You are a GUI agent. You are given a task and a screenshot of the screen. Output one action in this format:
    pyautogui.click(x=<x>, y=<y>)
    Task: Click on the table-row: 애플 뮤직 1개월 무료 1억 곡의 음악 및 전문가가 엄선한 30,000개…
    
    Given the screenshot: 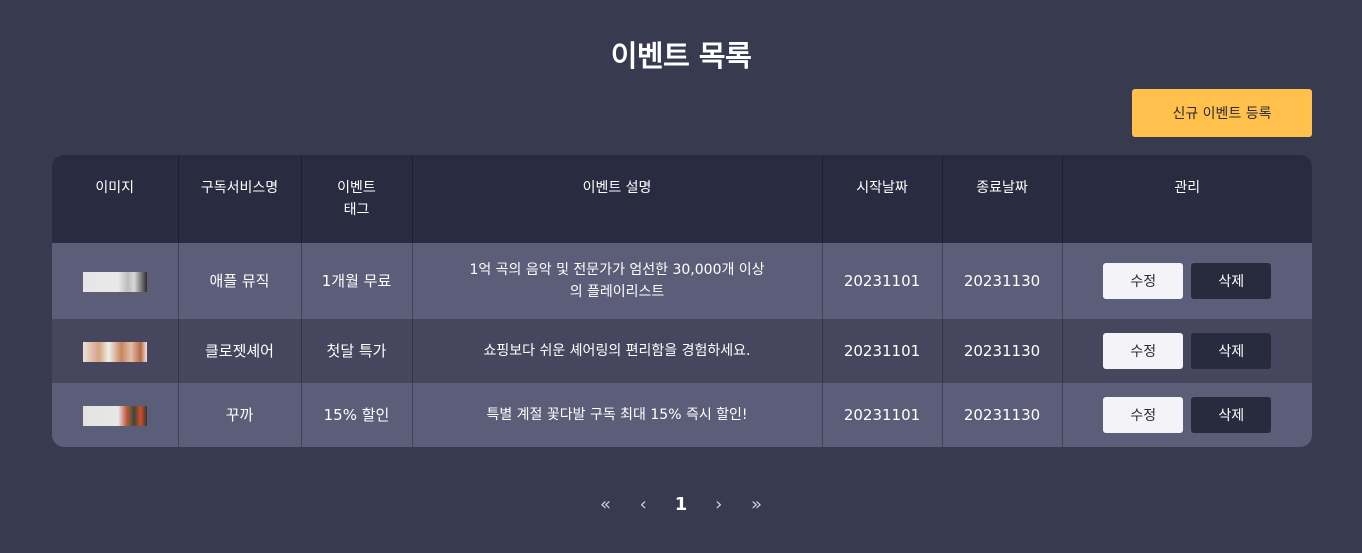 What is the action you would take?
    pyautogui.click(x=682, y=281)
    